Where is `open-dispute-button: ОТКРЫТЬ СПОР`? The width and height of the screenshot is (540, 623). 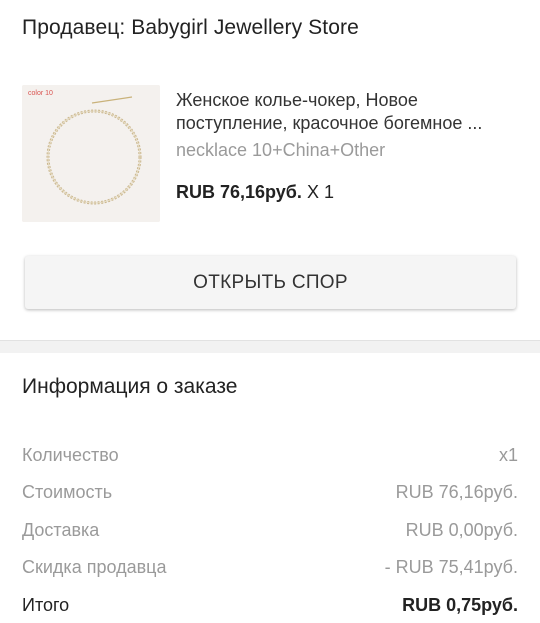 open-dispute-button: ОТКРЫТЬ СПОР is located at coordinates (270, 282).